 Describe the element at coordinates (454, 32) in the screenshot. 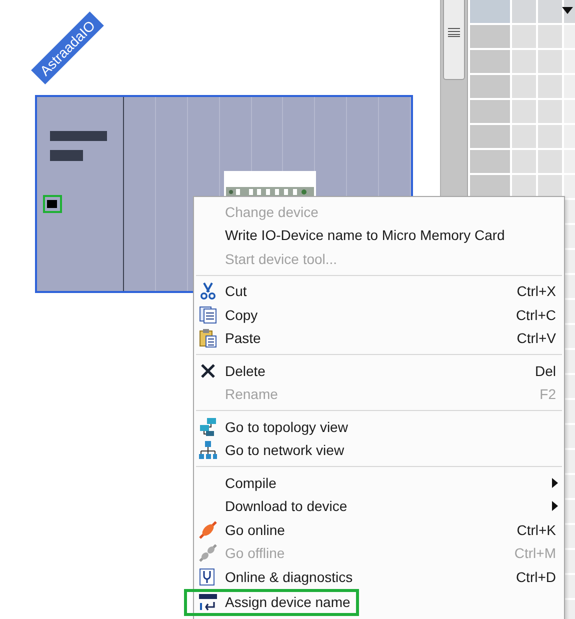

I see `grip-icon` at that location.